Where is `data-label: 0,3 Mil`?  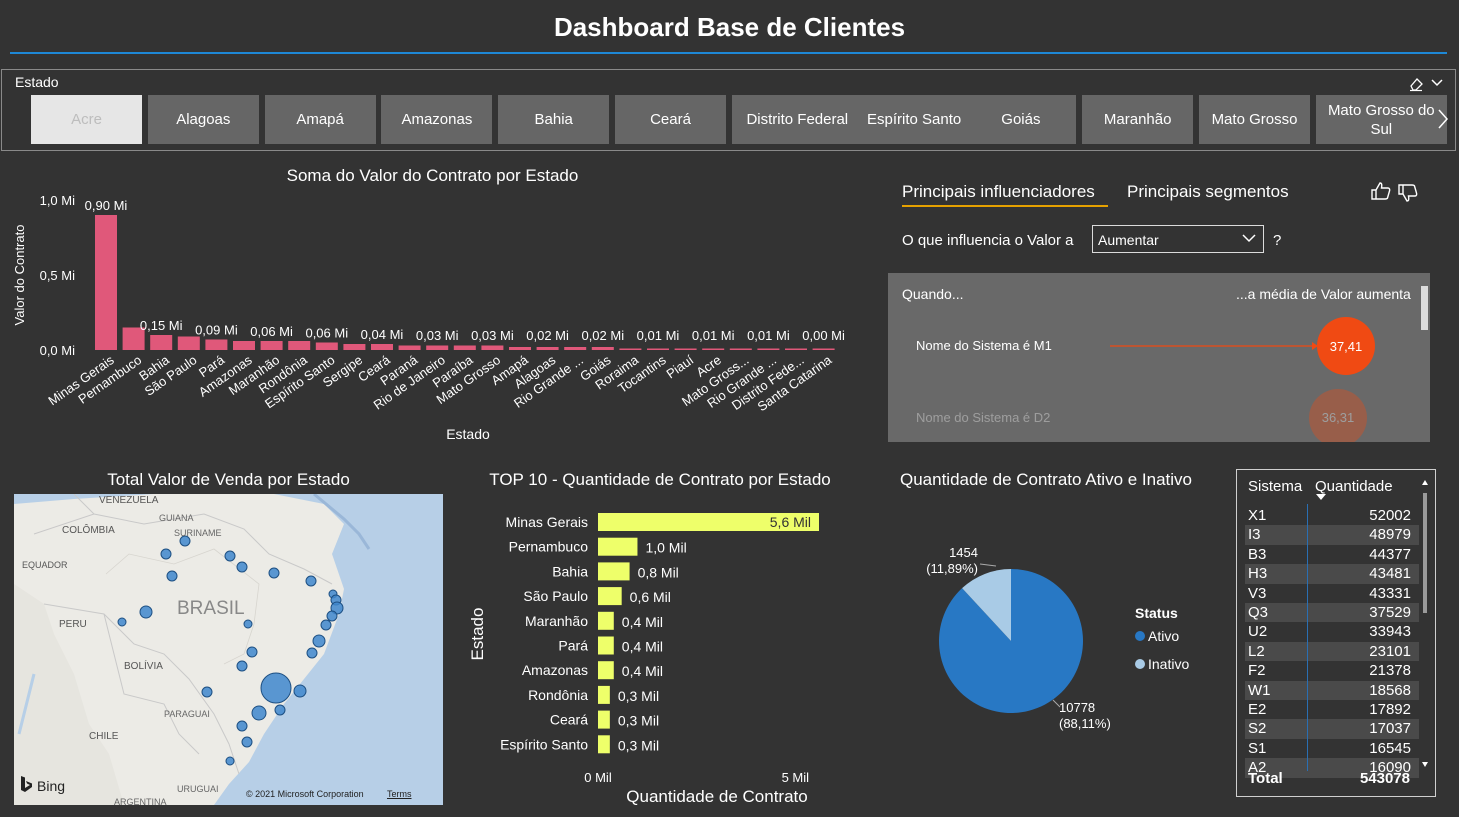 data-label: 0,3 Mil is located at coordinates (638, 745).